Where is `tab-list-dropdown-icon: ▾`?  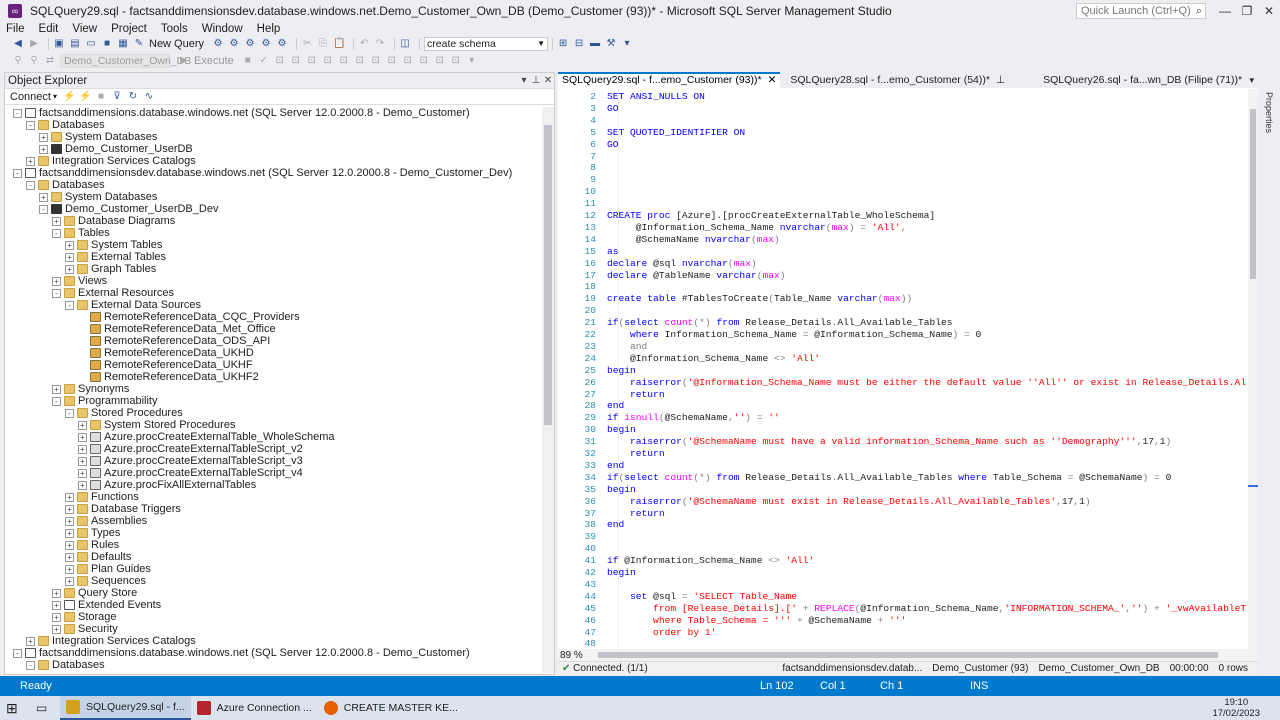 tab-list-dropdown-icon: ▾ is located at coordinates (1253, 80).